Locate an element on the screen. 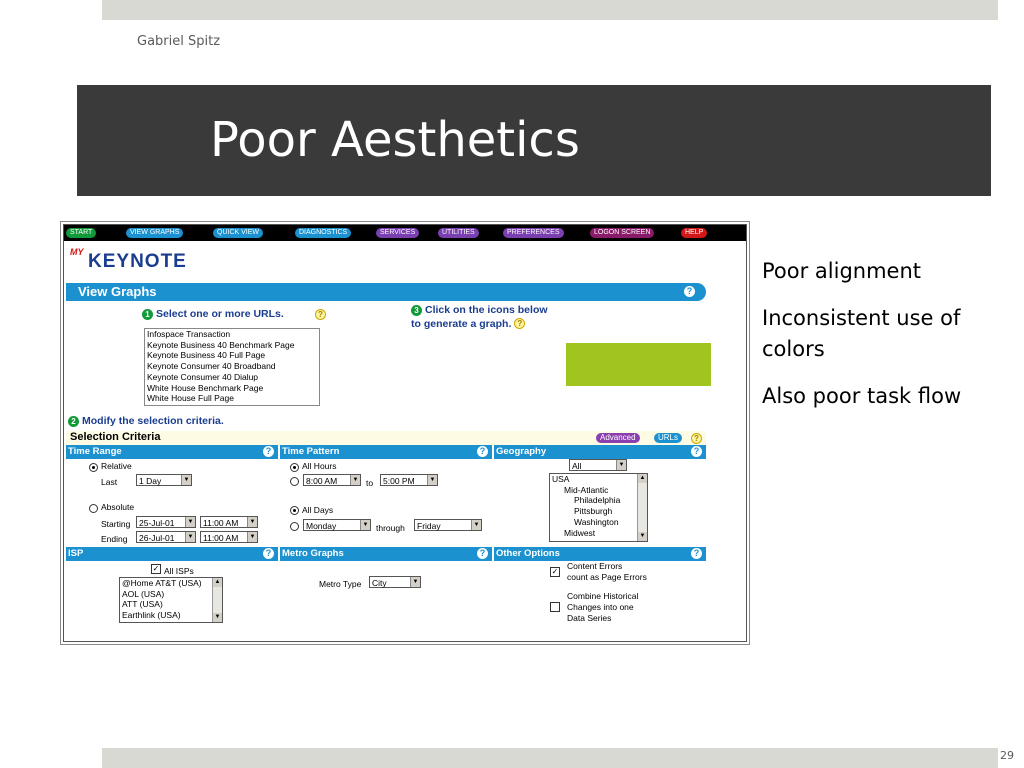  bullet-item: Poor alignment is located at coordinates (842, 271).